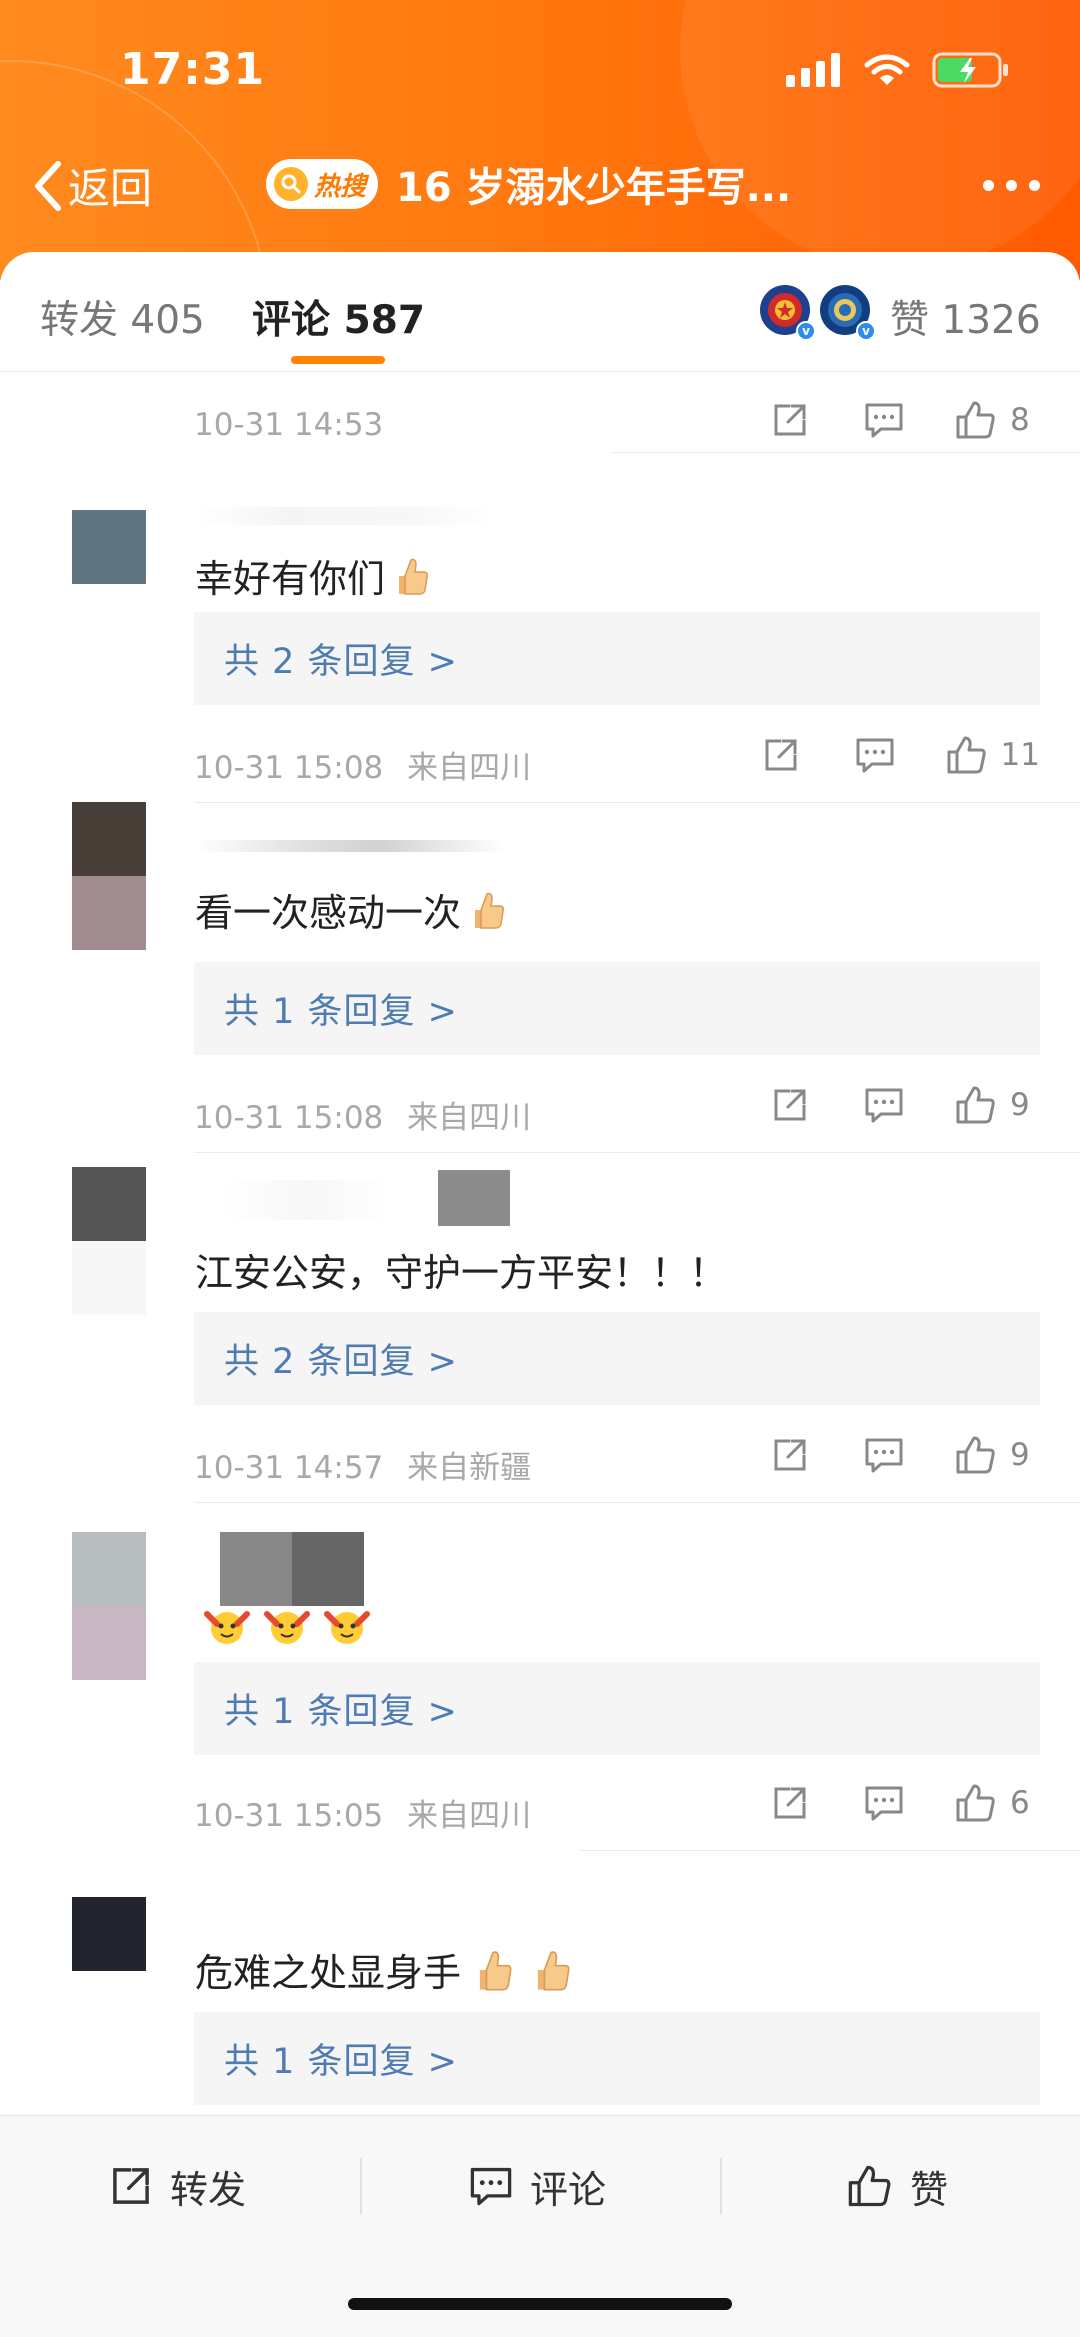  I want to click on comment-actions: 6, so click(903, 1803).